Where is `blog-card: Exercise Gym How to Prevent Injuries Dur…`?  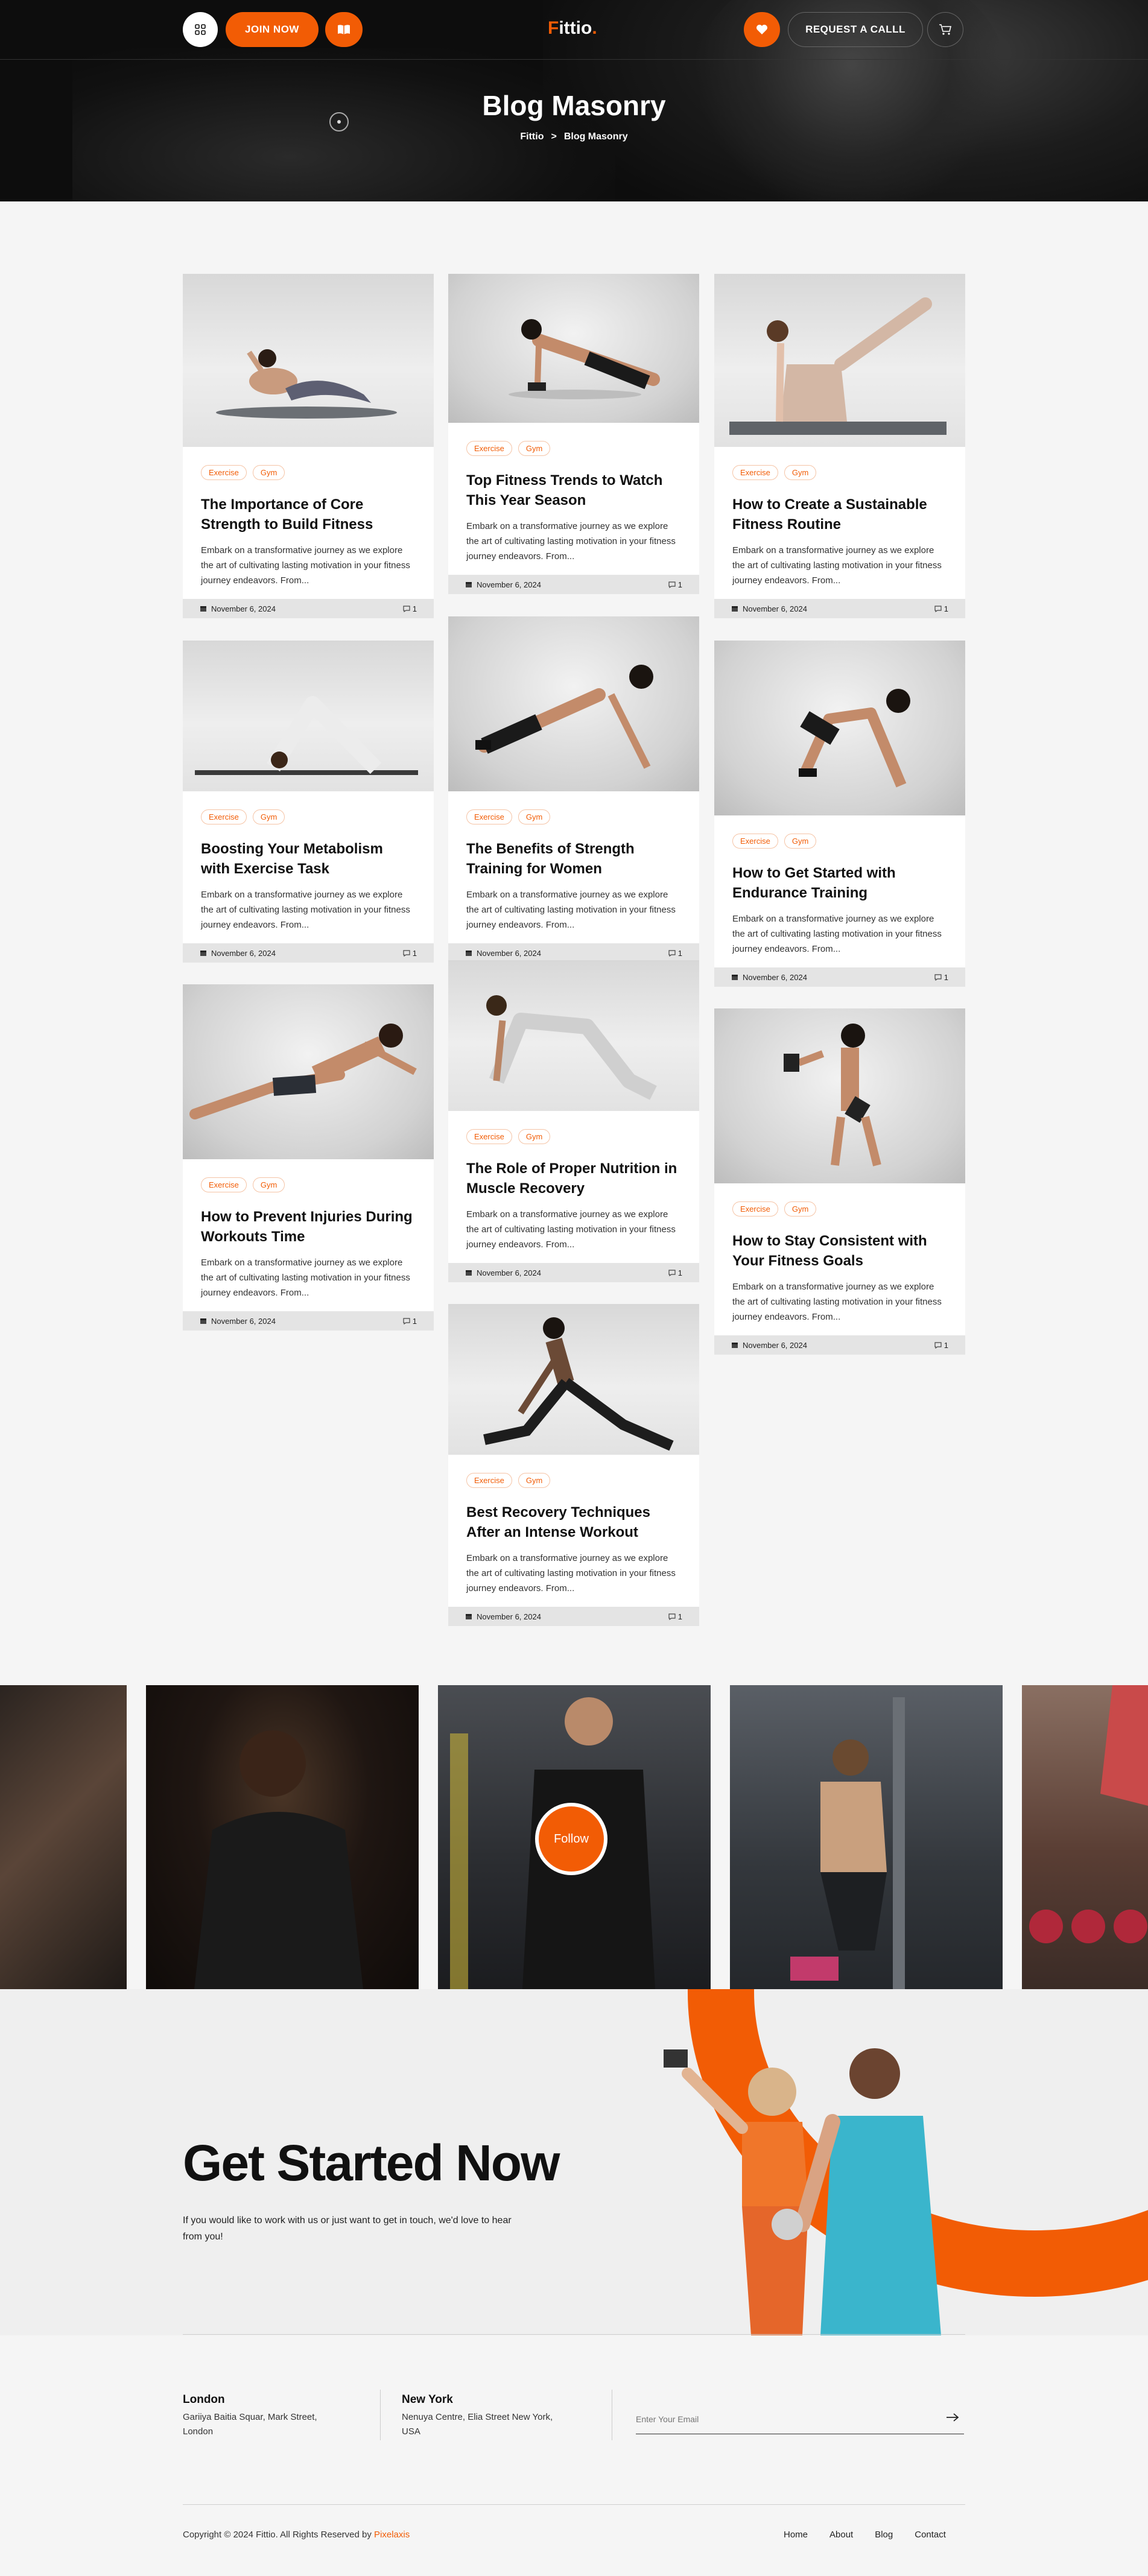 blog-card: Exercise Gym How to Prevent Injuries Dur… is located at coordinates (308, 1157).